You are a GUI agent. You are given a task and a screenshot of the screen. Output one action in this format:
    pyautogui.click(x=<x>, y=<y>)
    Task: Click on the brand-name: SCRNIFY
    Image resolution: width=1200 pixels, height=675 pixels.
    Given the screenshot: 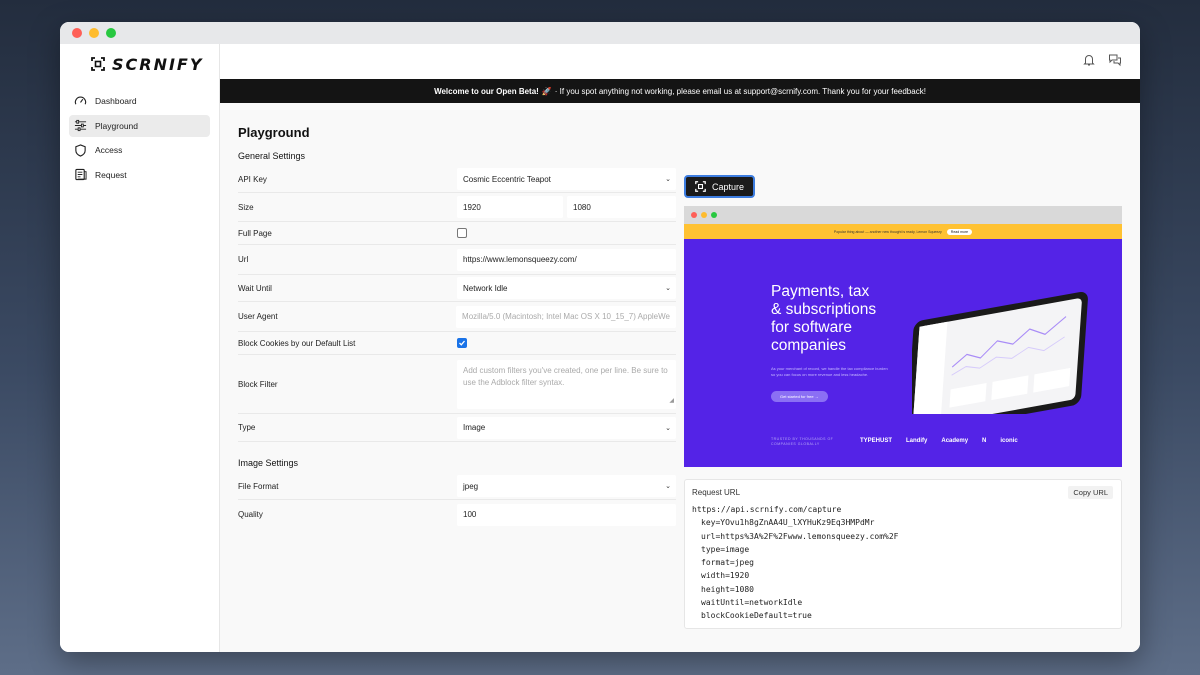 What is the action you would take?
    pyautogui.click(x=158, y=64)
    